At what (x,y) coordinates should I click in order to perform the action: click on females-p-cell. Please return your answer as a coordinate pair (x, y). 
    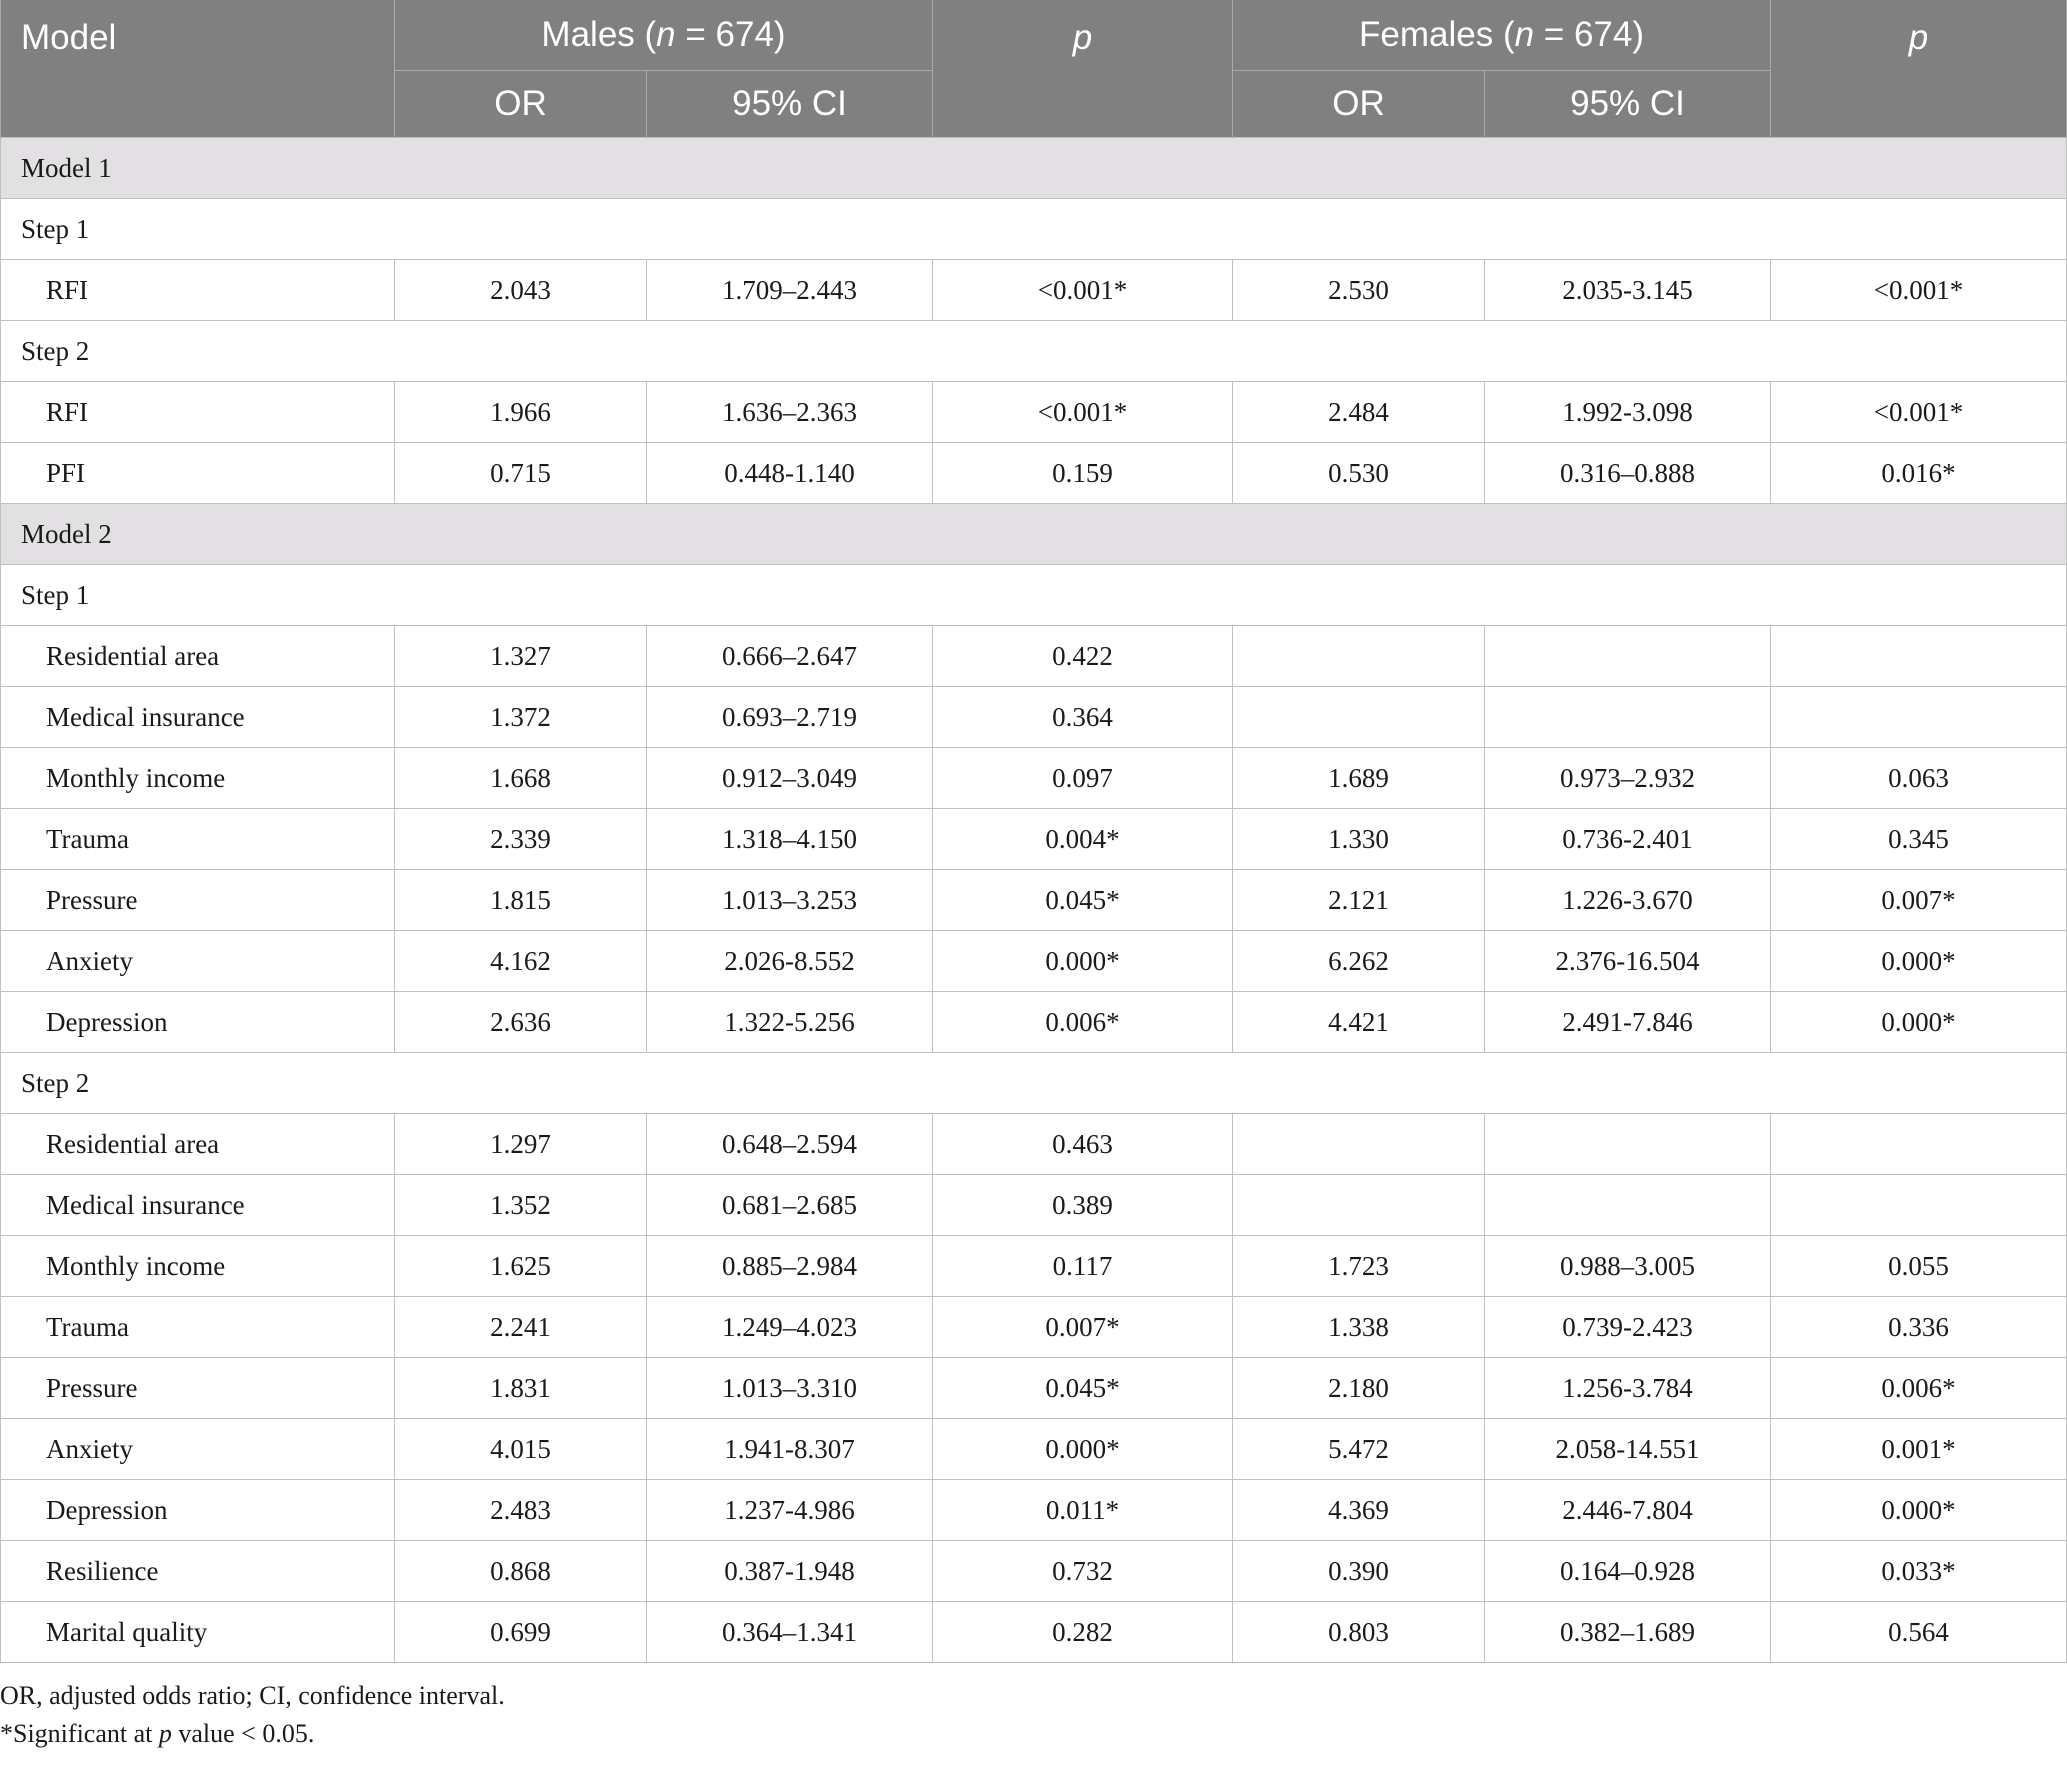
    Looking at the image, I should click on (1918, 1144).